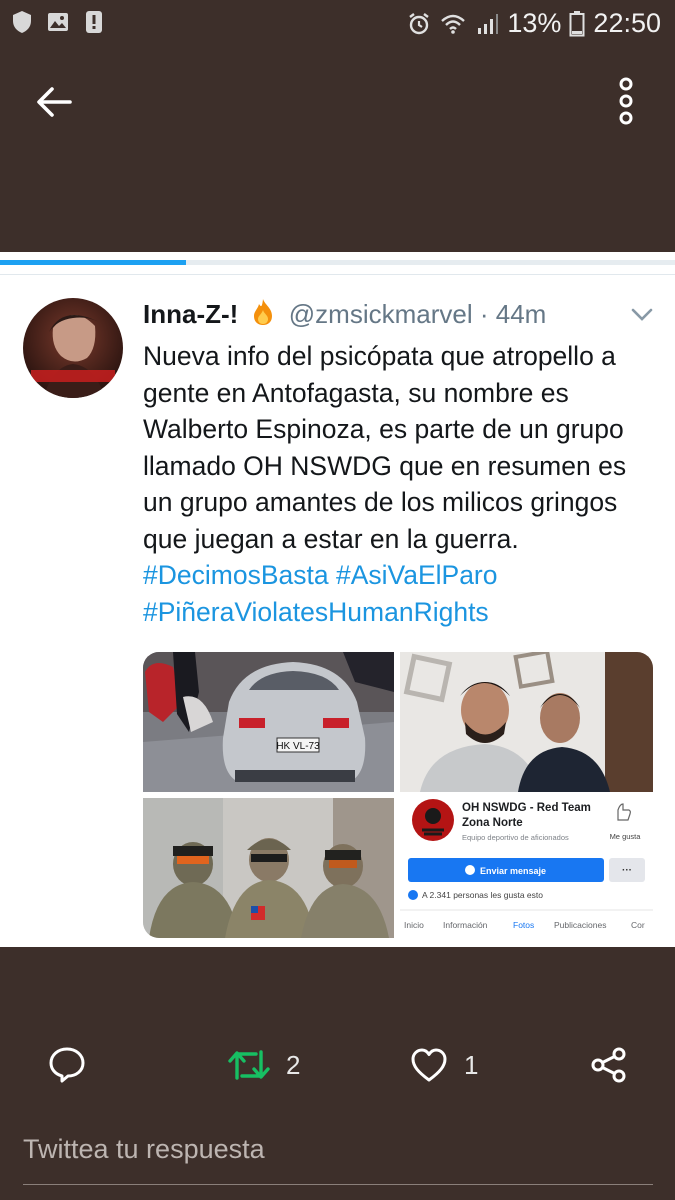  Describe the element at coordinates (526, 722) in the screenshot. I see `media-photo-two-men` at that location.